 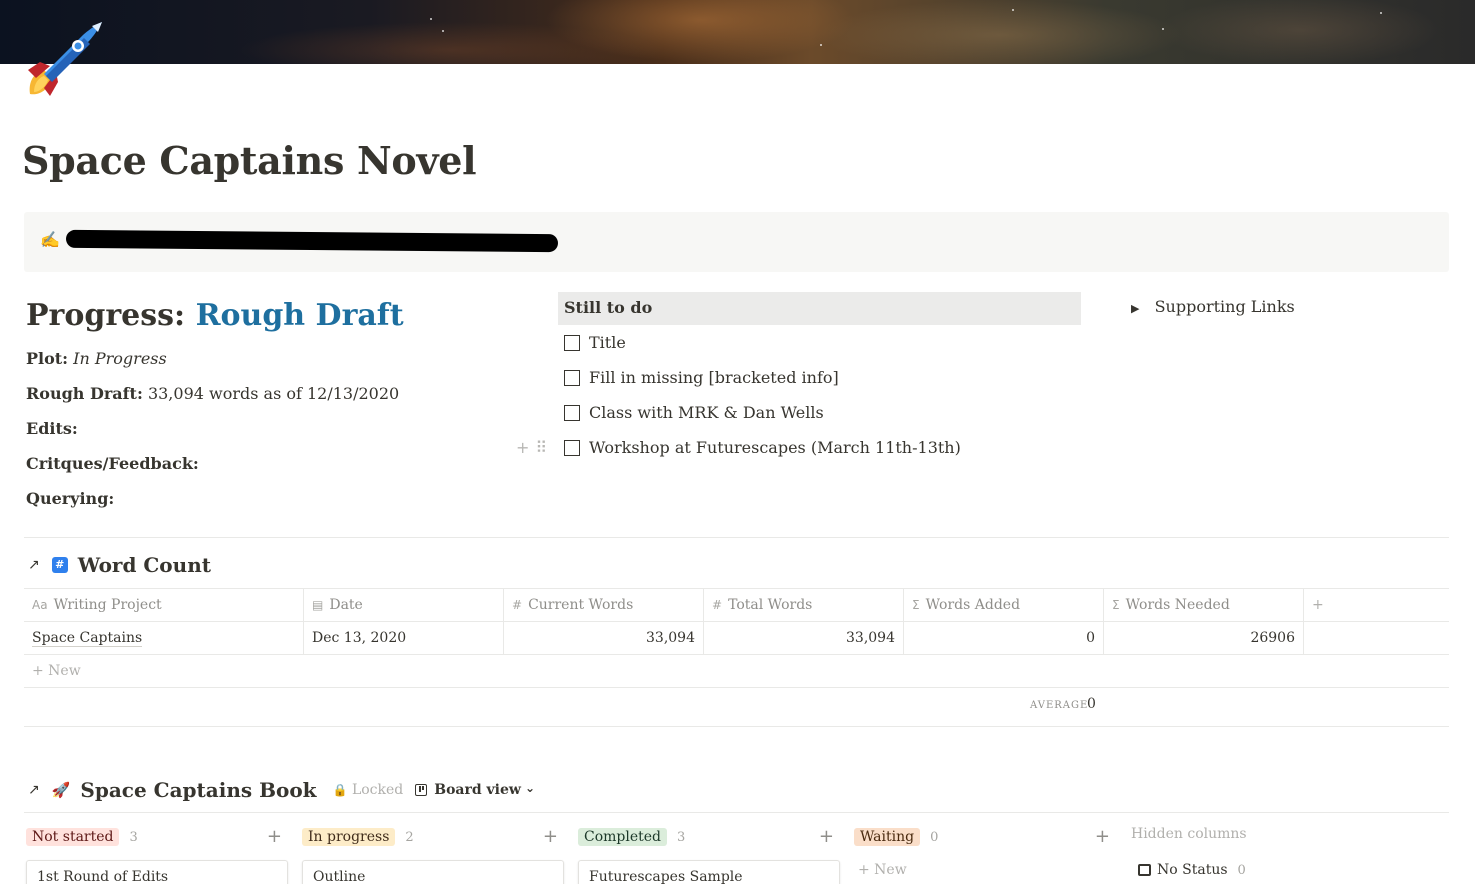 I want to click on page-title: Space Captains Novel, so click(x=249, y=160).